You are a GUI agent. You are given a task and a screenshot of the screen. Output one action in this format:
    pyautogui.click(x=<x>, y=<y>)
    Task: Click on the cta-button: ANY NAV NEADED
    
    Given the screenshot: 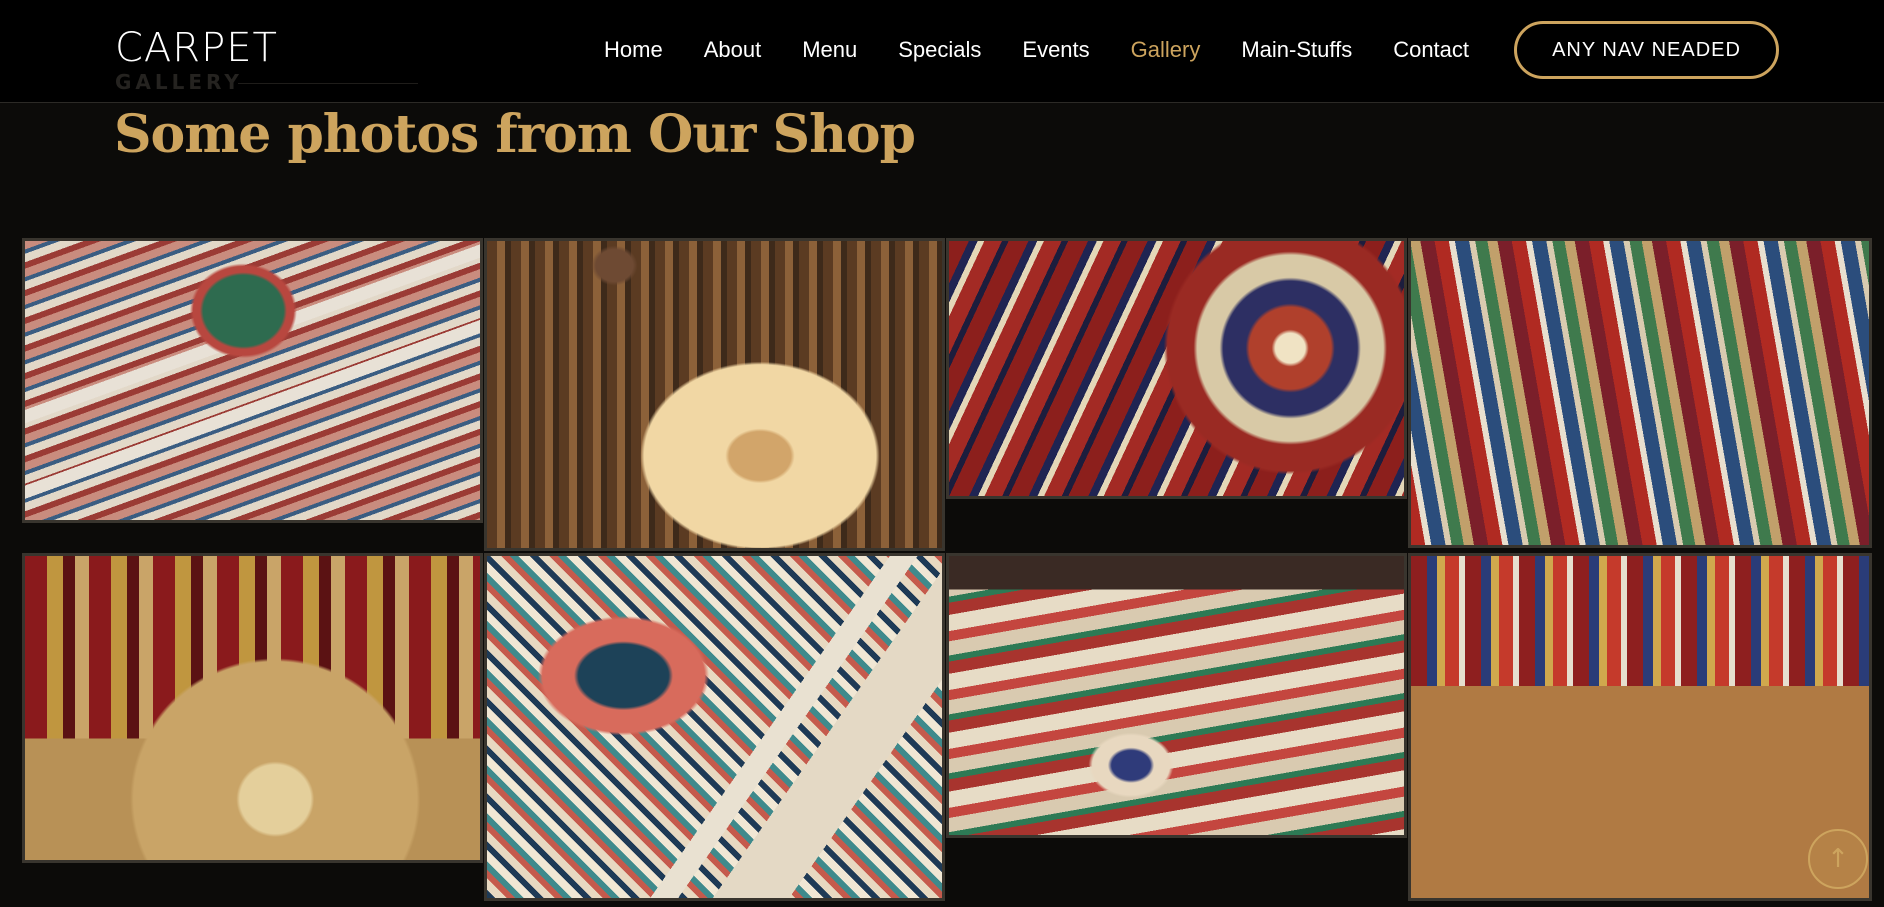 What is the action you would take?
    pyautogui.click(x=1646, y=50)
    